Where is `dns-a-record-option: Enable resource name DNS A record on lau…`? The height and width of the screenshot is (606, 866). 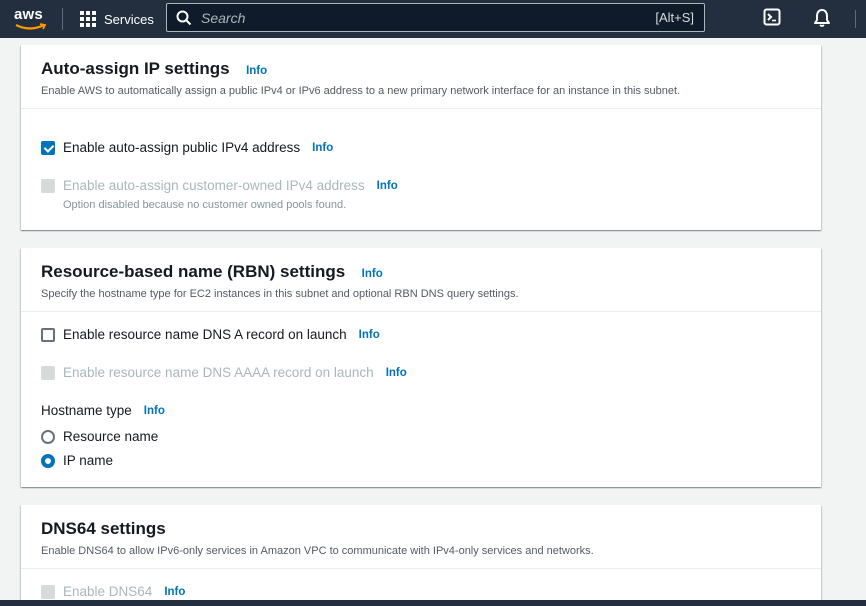 dns-a-record-option: Enable resource name DNS A record on lau… is located at coordinates (210, 334).